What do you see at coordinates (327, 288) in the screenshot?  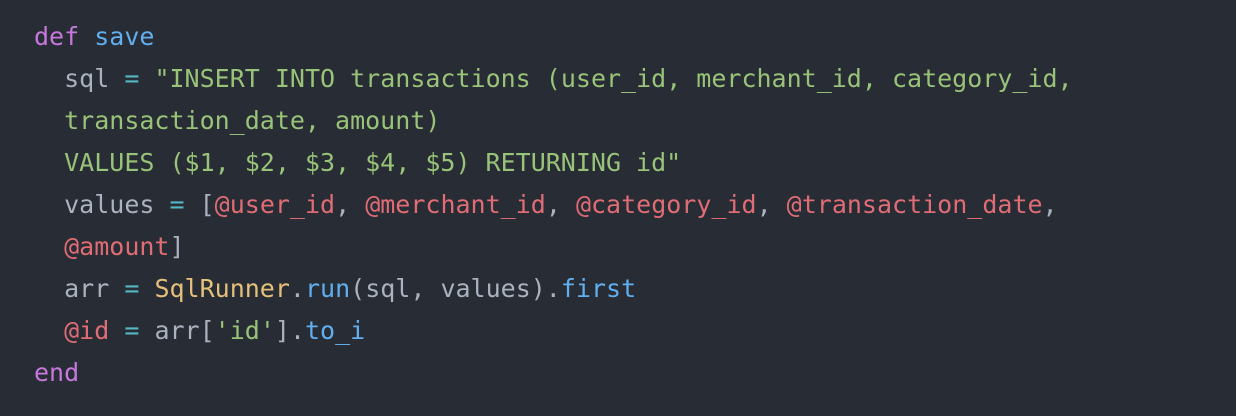 I see `code-token: run` at bounding box center [327, 288].